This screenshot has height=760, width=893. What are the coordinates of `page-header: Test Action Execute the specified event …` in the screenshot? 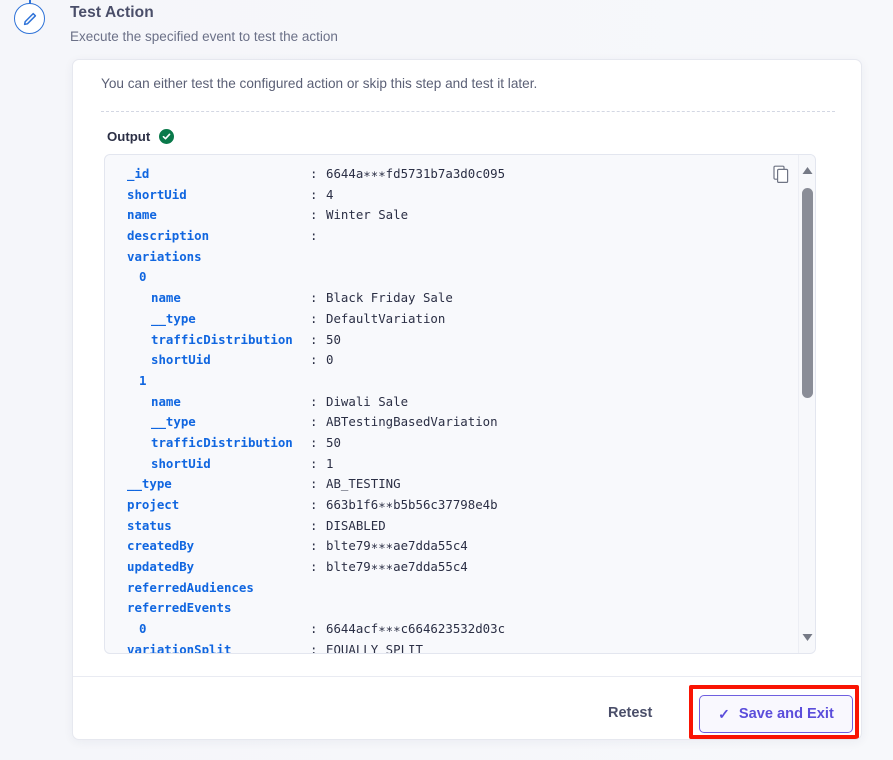 It's located at (370, 24).